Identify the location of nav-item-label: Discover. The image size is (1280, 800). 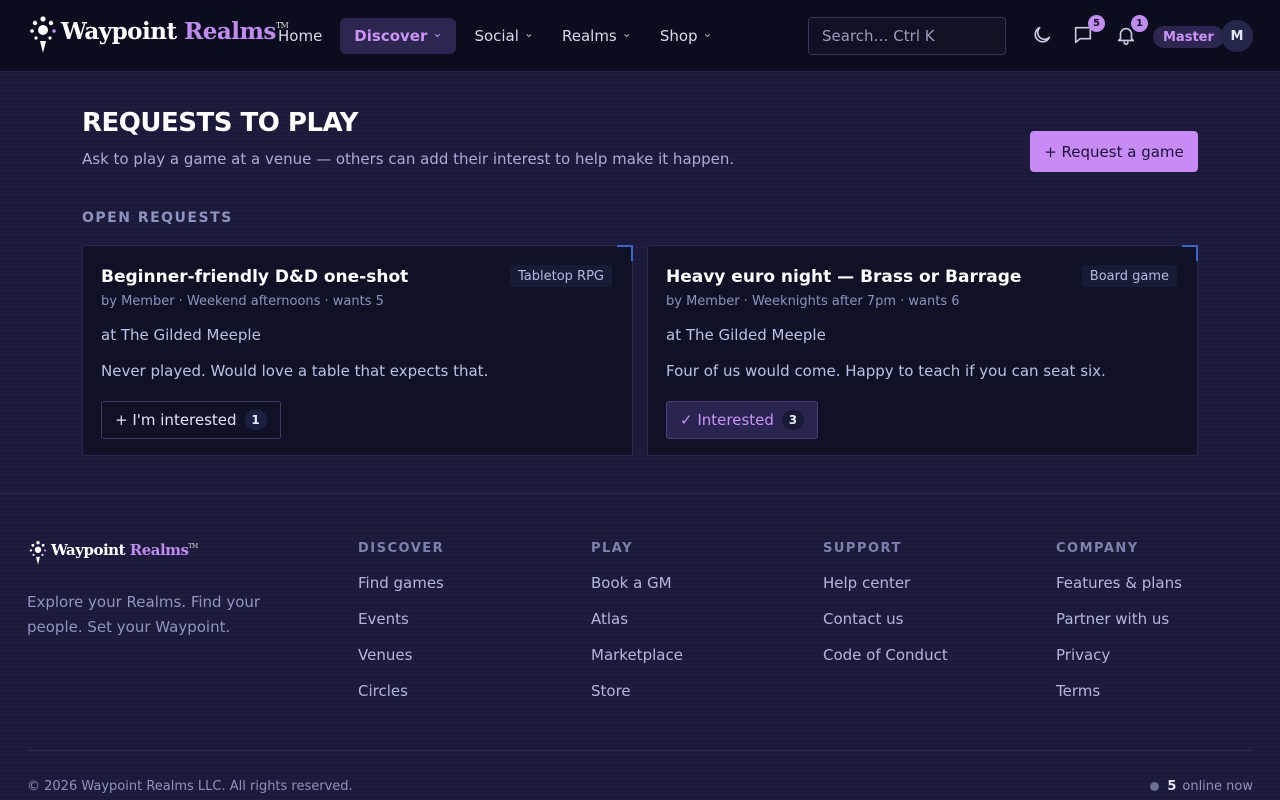
(391, 36).